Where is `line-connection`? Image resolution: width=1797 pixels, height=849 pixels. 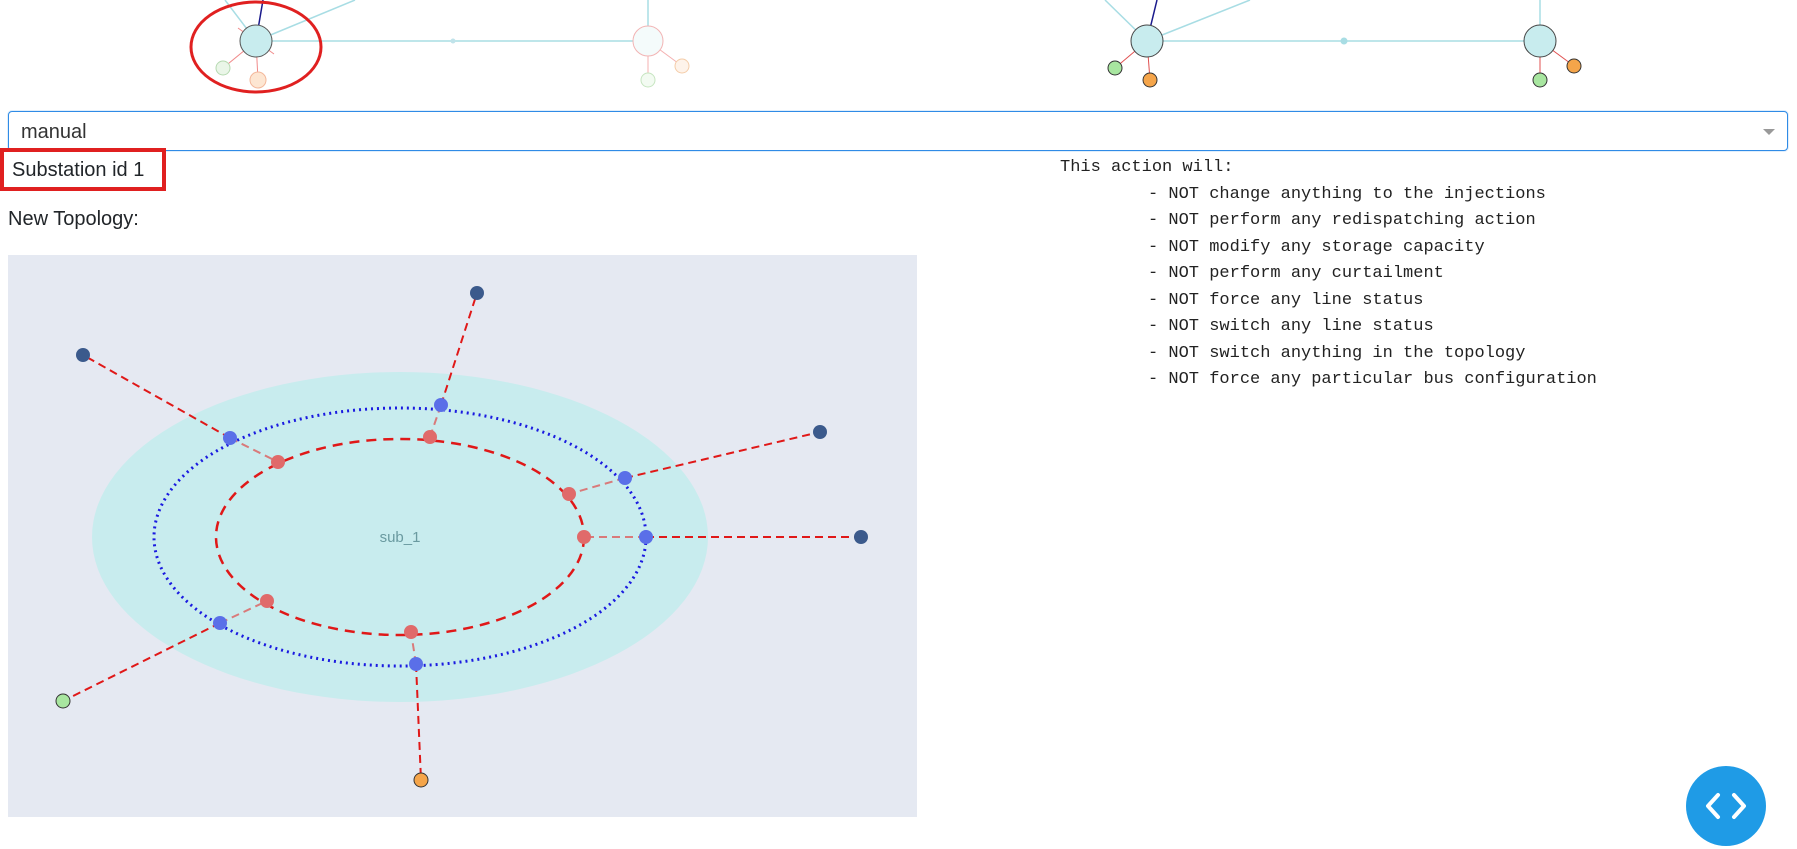 line-connection is located at coordinates (141, 662).